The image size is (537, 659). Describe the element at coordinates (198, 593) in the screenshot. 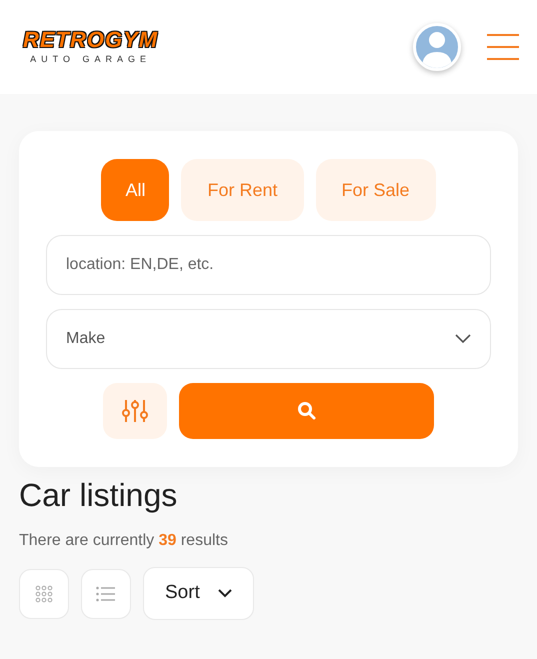

I see `sort-button: Sort` at that location.